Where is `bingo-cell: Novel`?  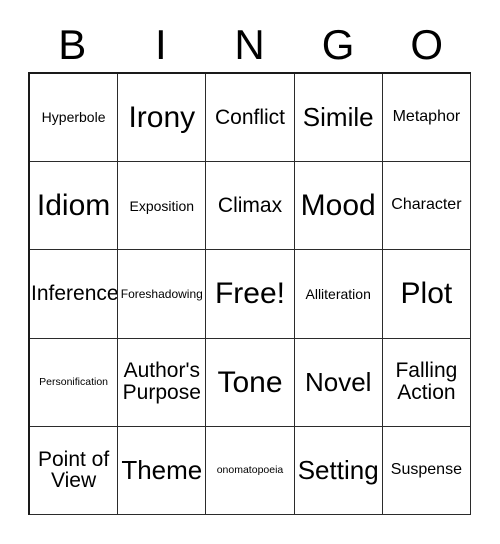
bingo-cell: Novel is located at coordinates (338, 382).